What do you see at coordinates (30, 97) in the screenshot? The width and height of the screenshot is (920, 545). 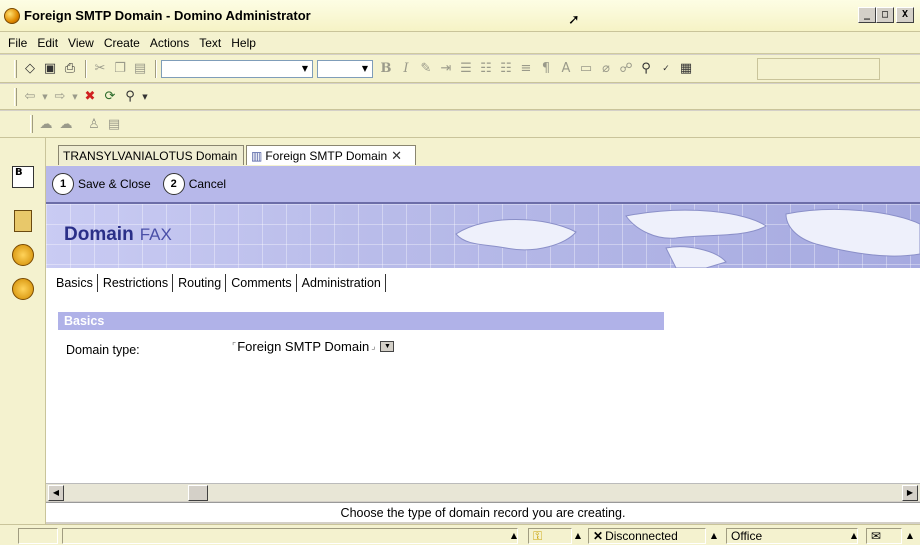 I see `back-icon: ⇦` at bounding box center [30, 97].